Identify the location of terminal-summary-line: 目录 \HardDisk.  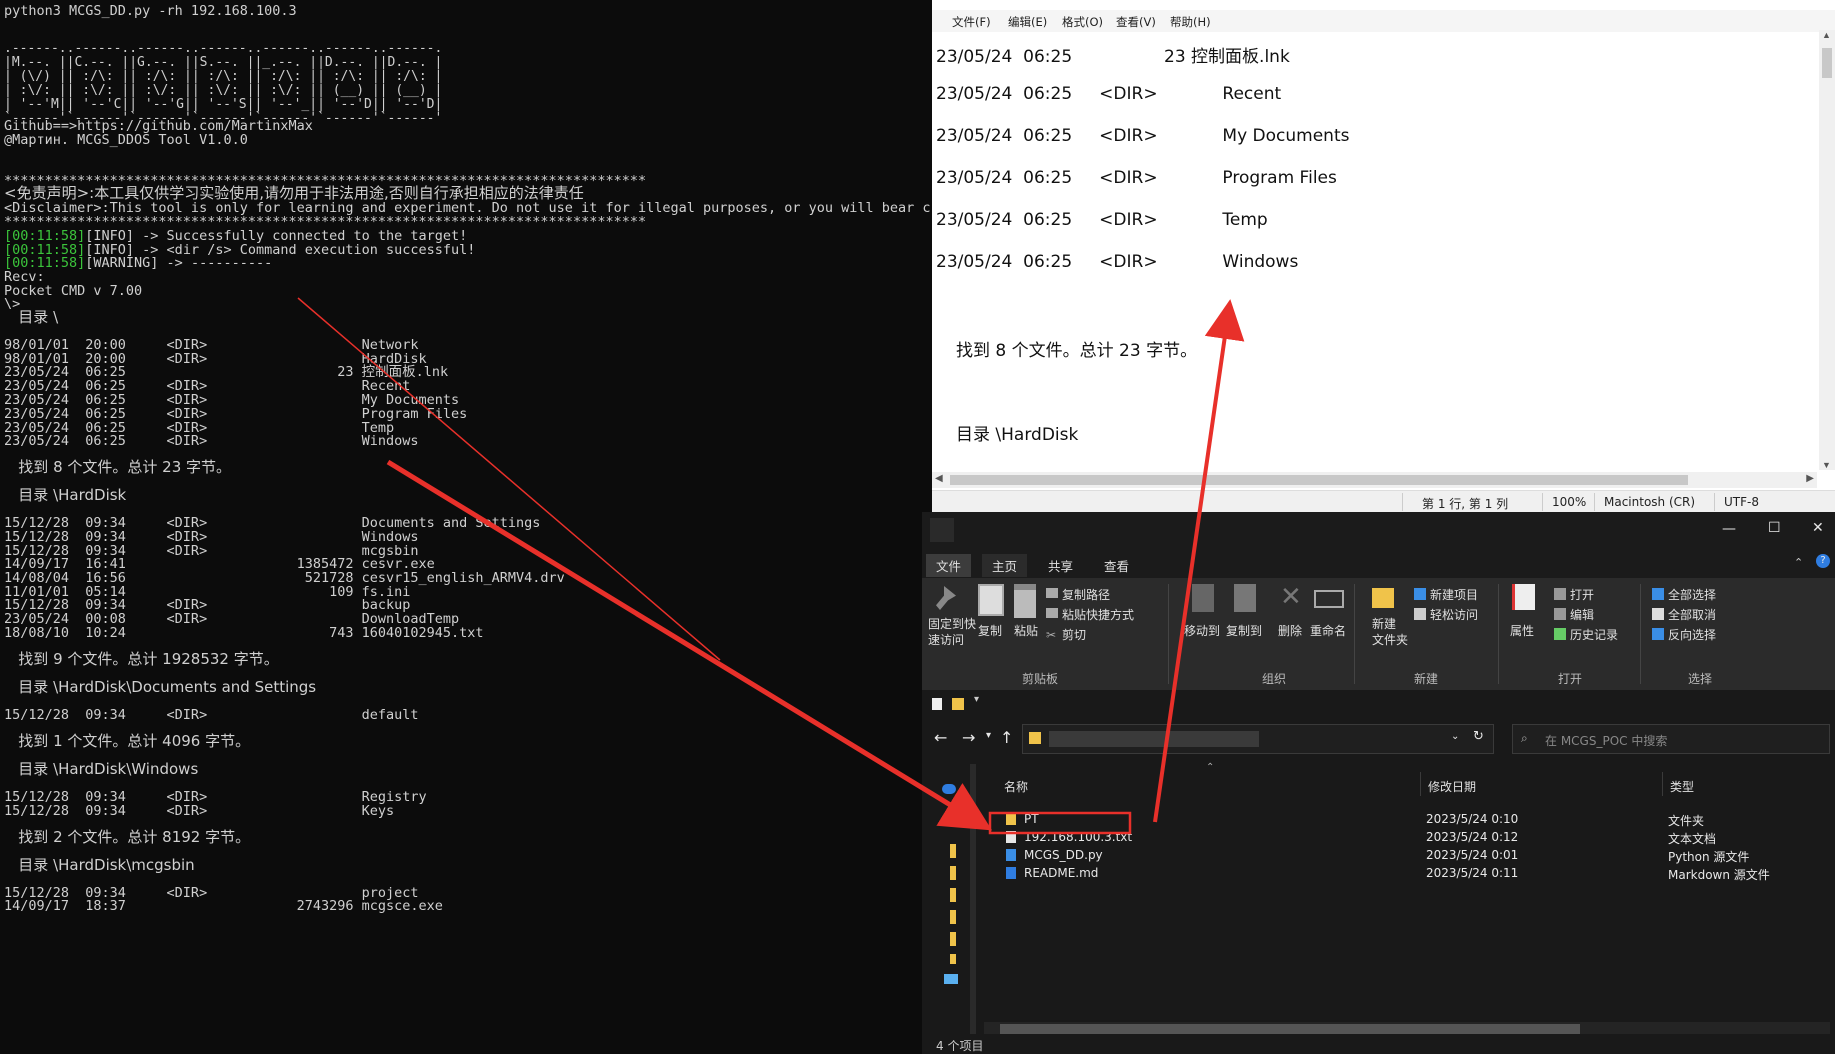
(65, 495).